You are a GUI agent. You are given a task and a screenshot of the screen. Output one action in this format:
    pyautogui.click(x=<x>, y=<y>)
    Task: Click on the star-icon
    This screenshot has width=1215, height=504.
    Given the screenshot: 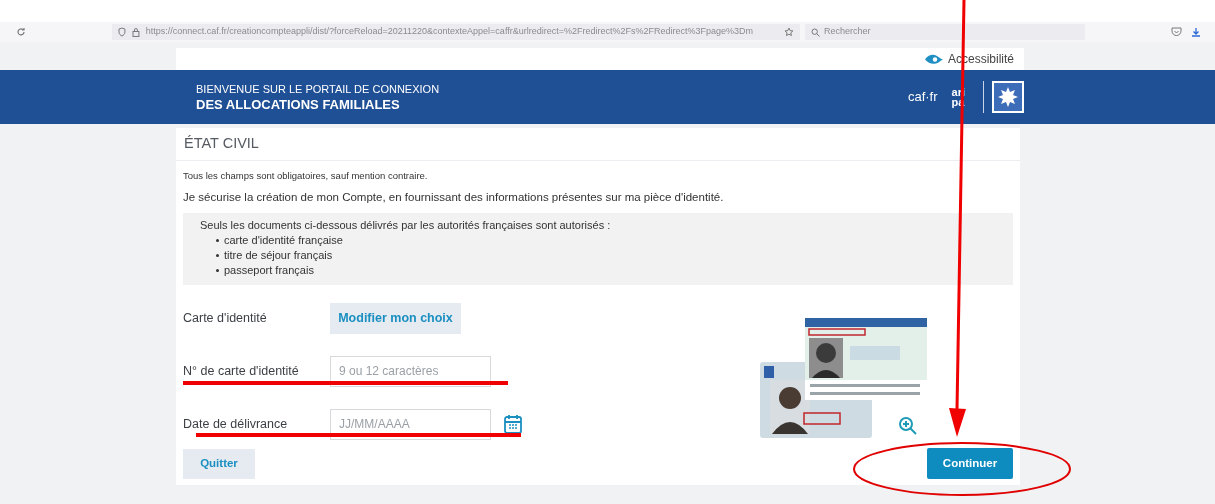 What is the action you would take?
    pyautogui.click(x=789, y=32)
    